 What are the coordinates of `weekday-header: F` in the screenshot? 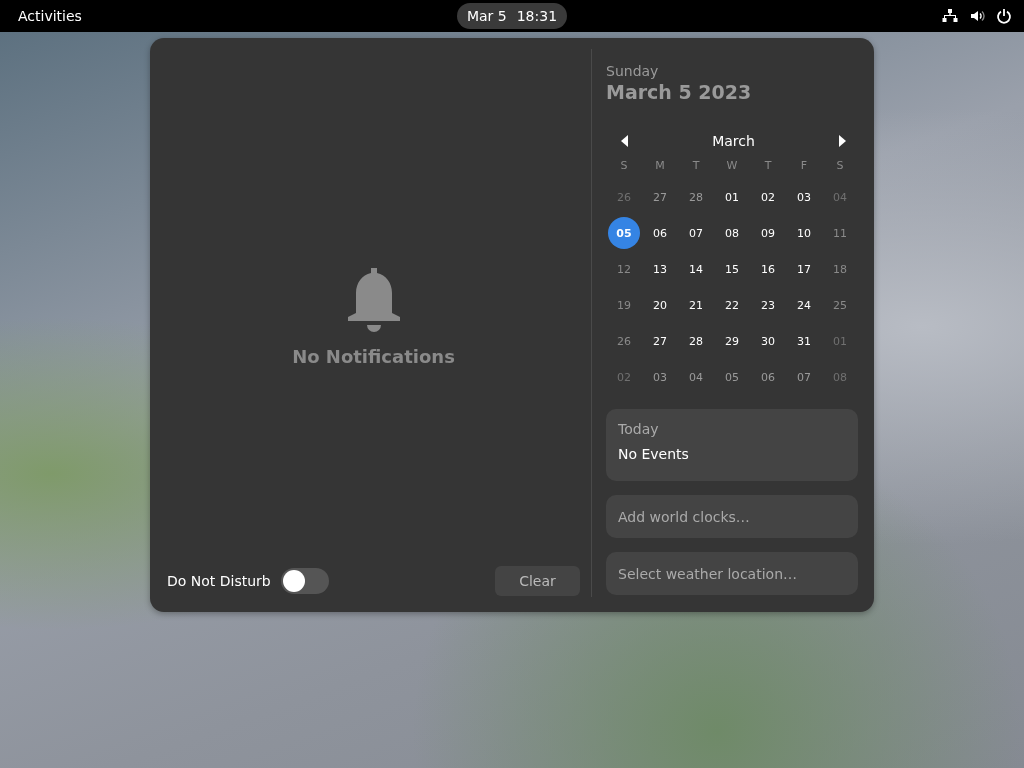 It's located at (804, 165).